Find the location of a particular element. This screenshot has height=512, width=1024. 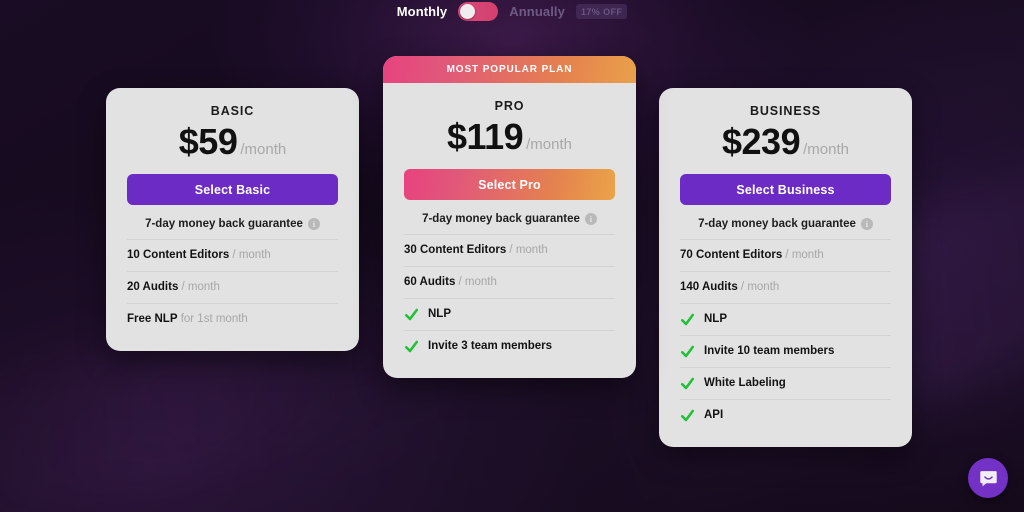

feature-item: 70 Content Editors / month is located at coordinates (785, 255).